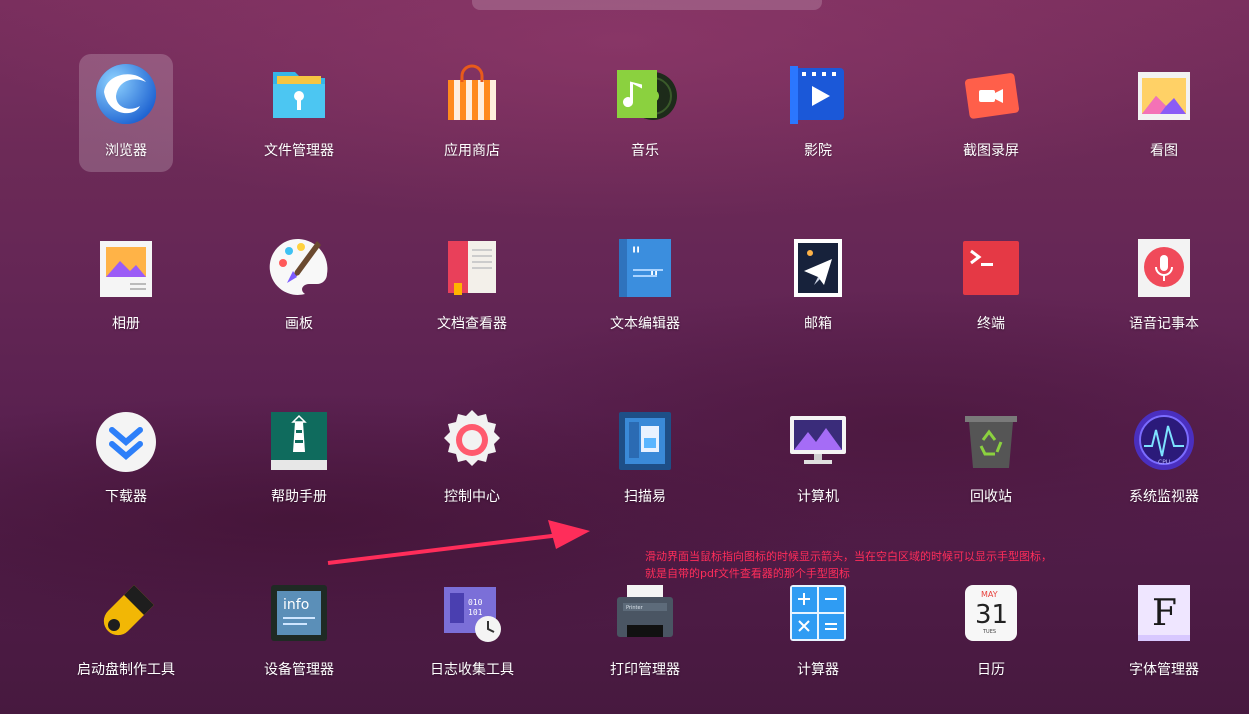 This screenshot has height=714, width=1249. Describe the element at coordinates (1164, 462) in the screenshot. I see `svg-text: CPU` at that location.